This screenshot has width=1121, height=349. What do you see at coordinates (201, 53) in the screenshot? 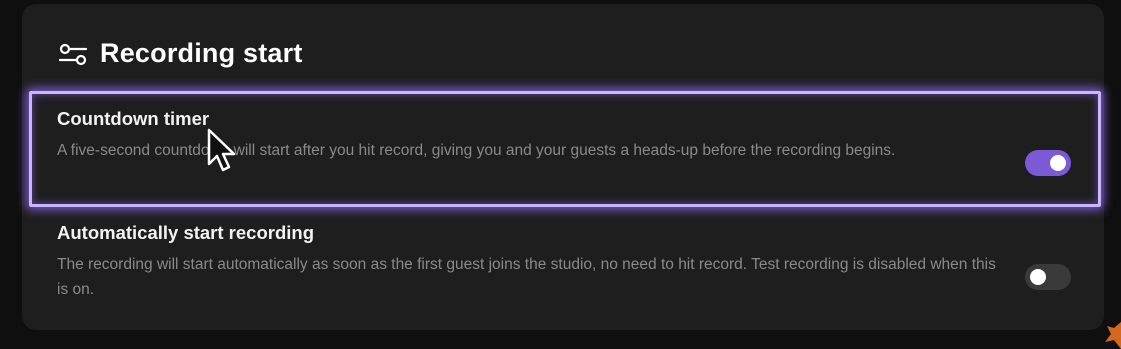
I see `section-title: Recording start` at bounding box center [201, 53].